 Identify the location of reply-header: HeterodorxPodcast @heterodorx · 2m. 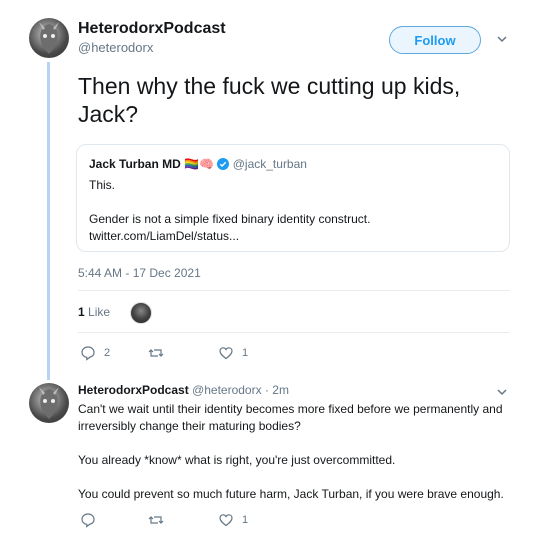
(183, 390).